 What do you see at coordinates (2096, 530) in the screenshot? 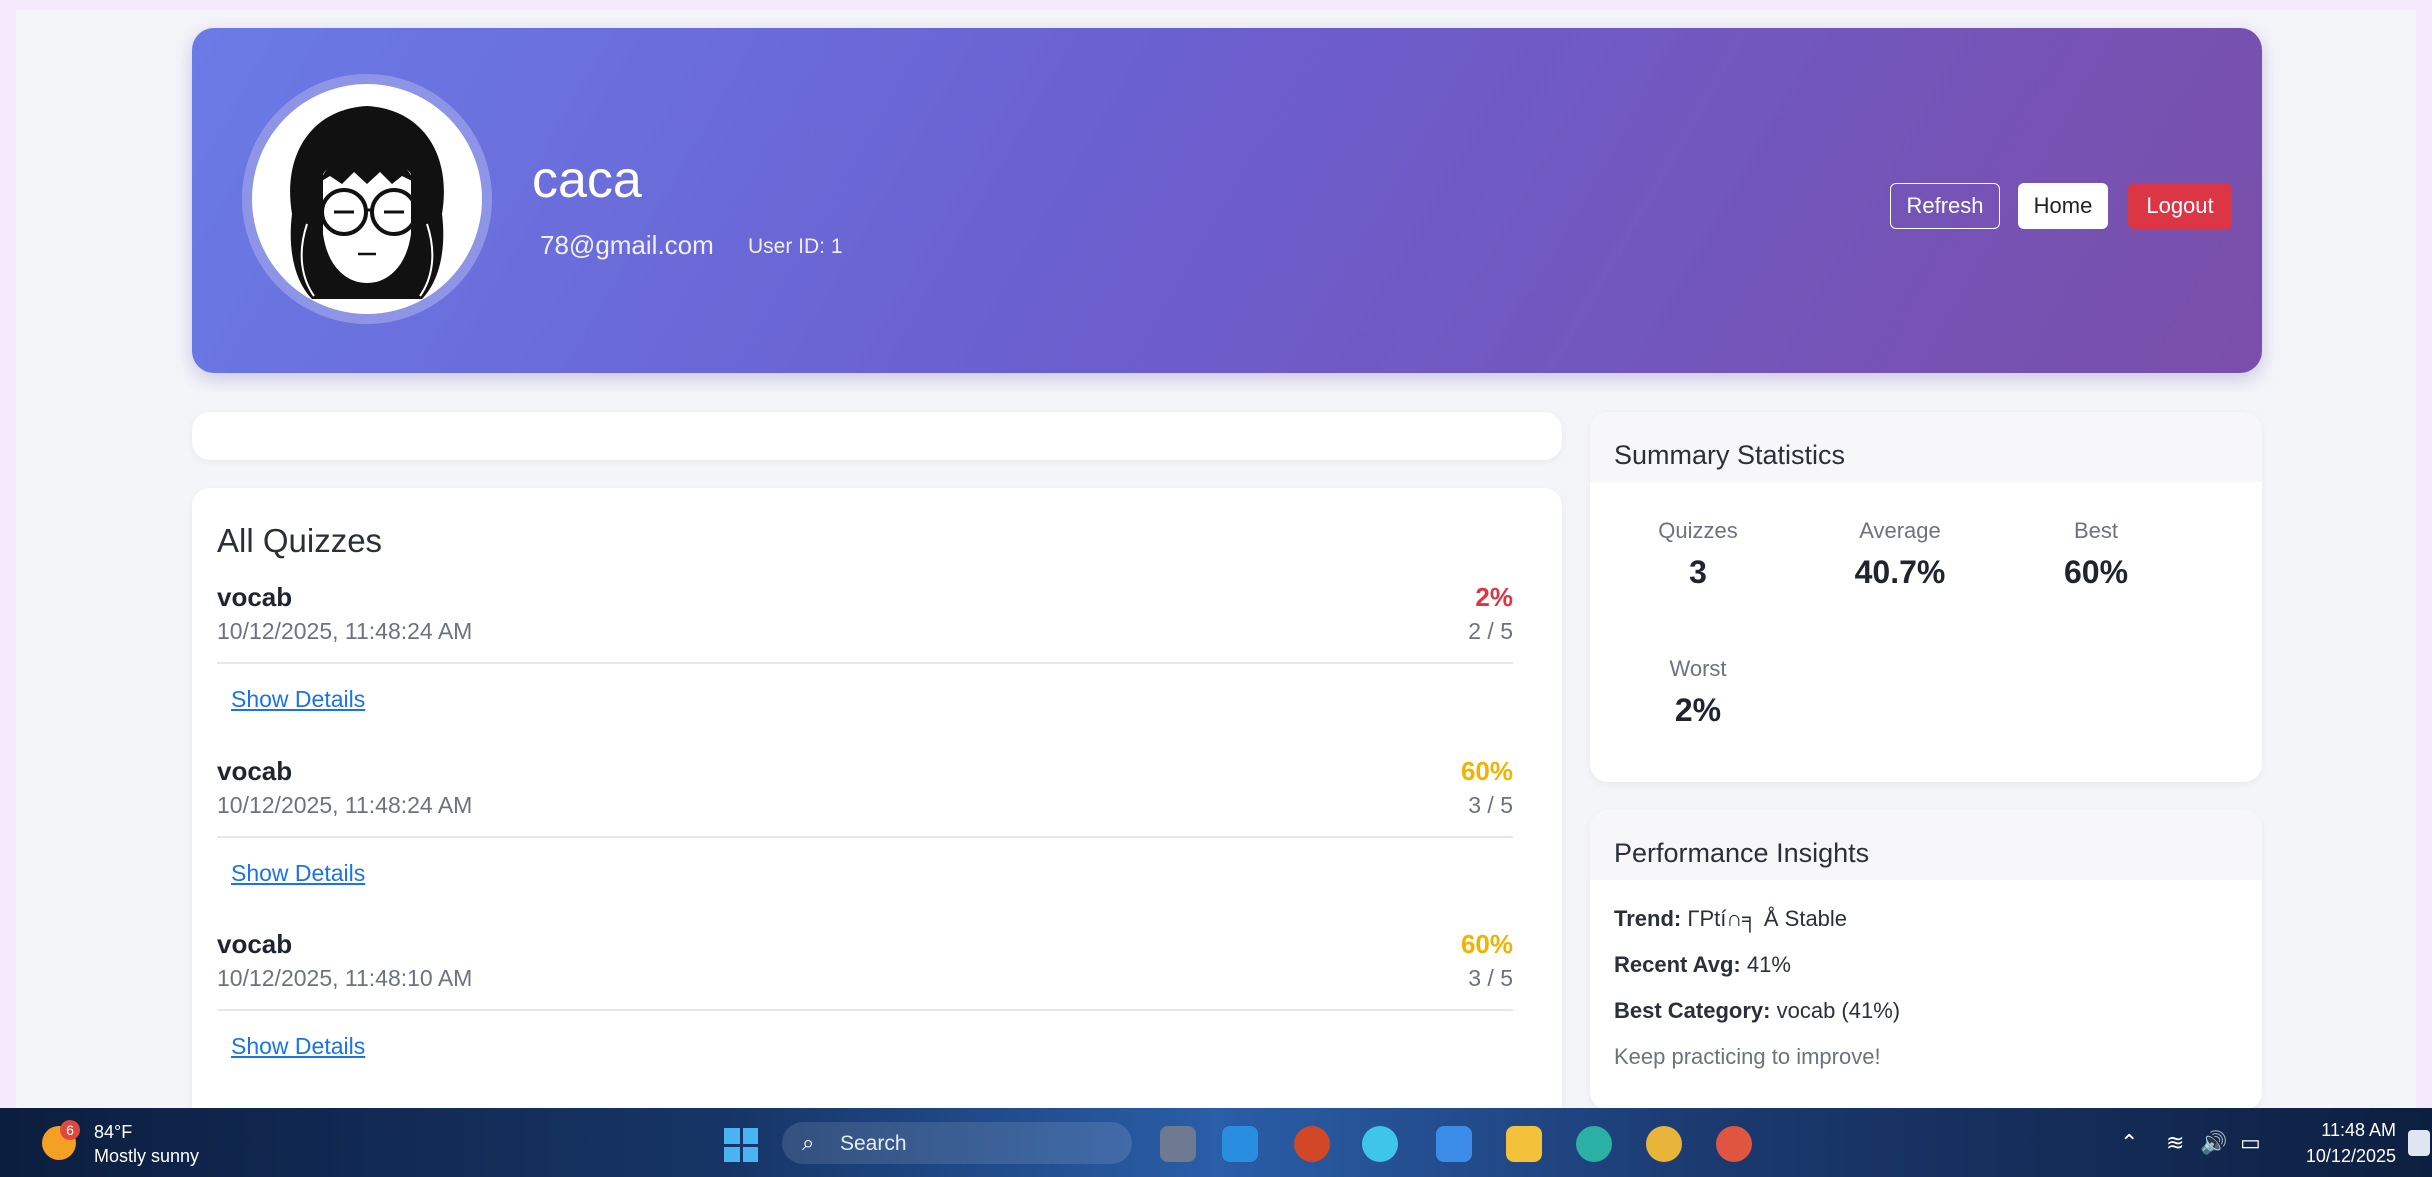
I see `stat-label: Best` at bounding box center [2096, 530].